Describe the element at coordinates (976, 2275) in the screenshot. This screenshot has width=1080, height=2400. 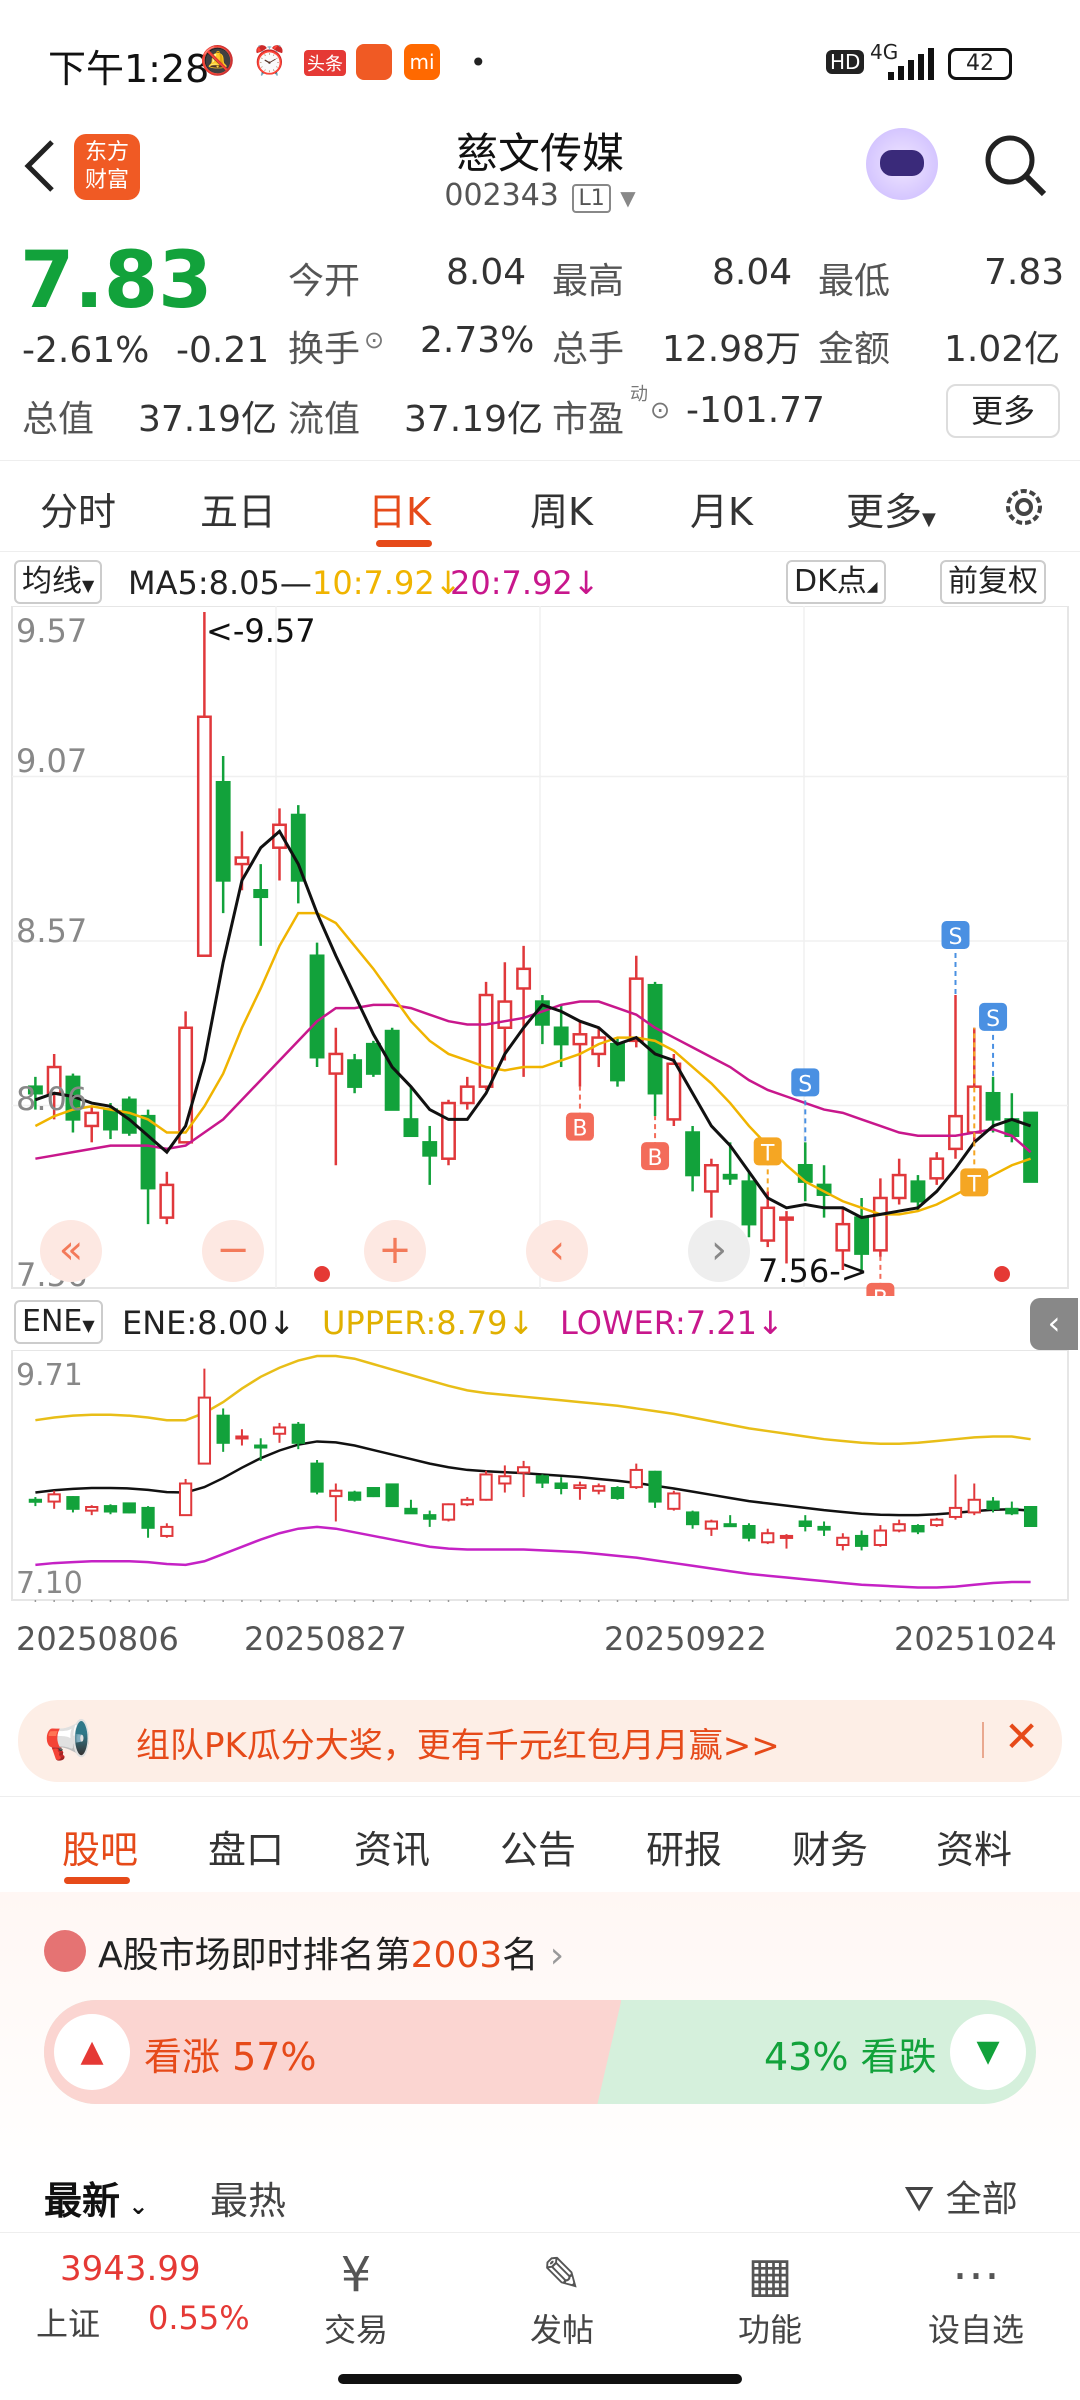
I see `more-circle-icon: ⋯` at that location.